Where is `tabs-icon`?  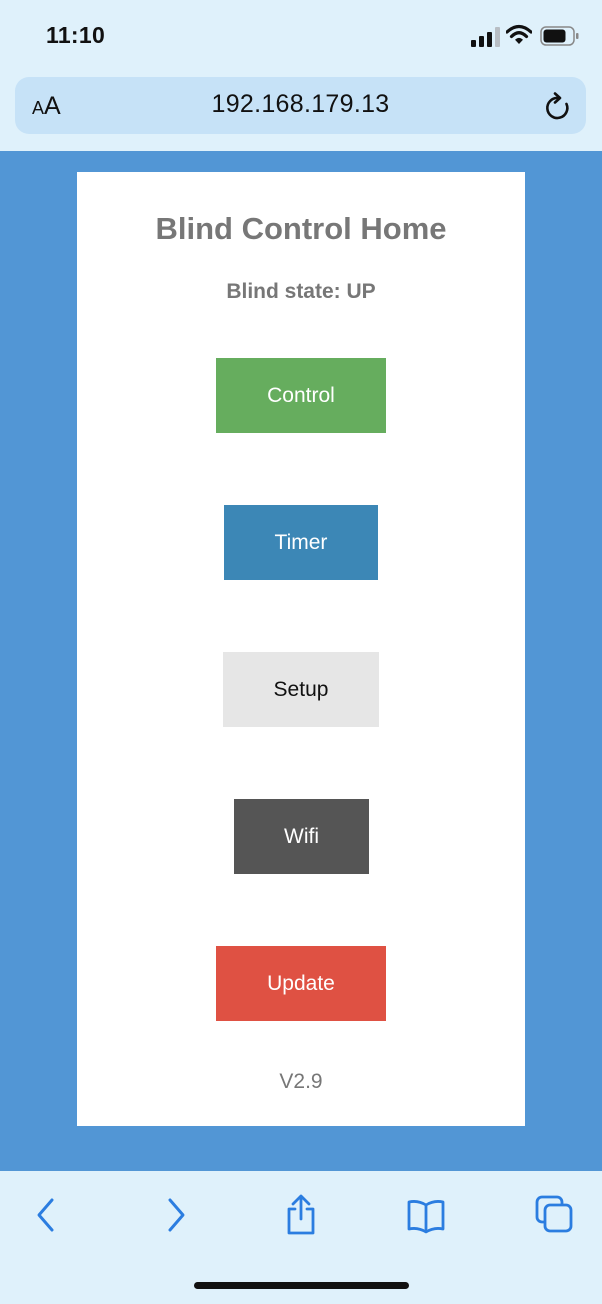
tabs-icon is located at coordinates (555, 1215).